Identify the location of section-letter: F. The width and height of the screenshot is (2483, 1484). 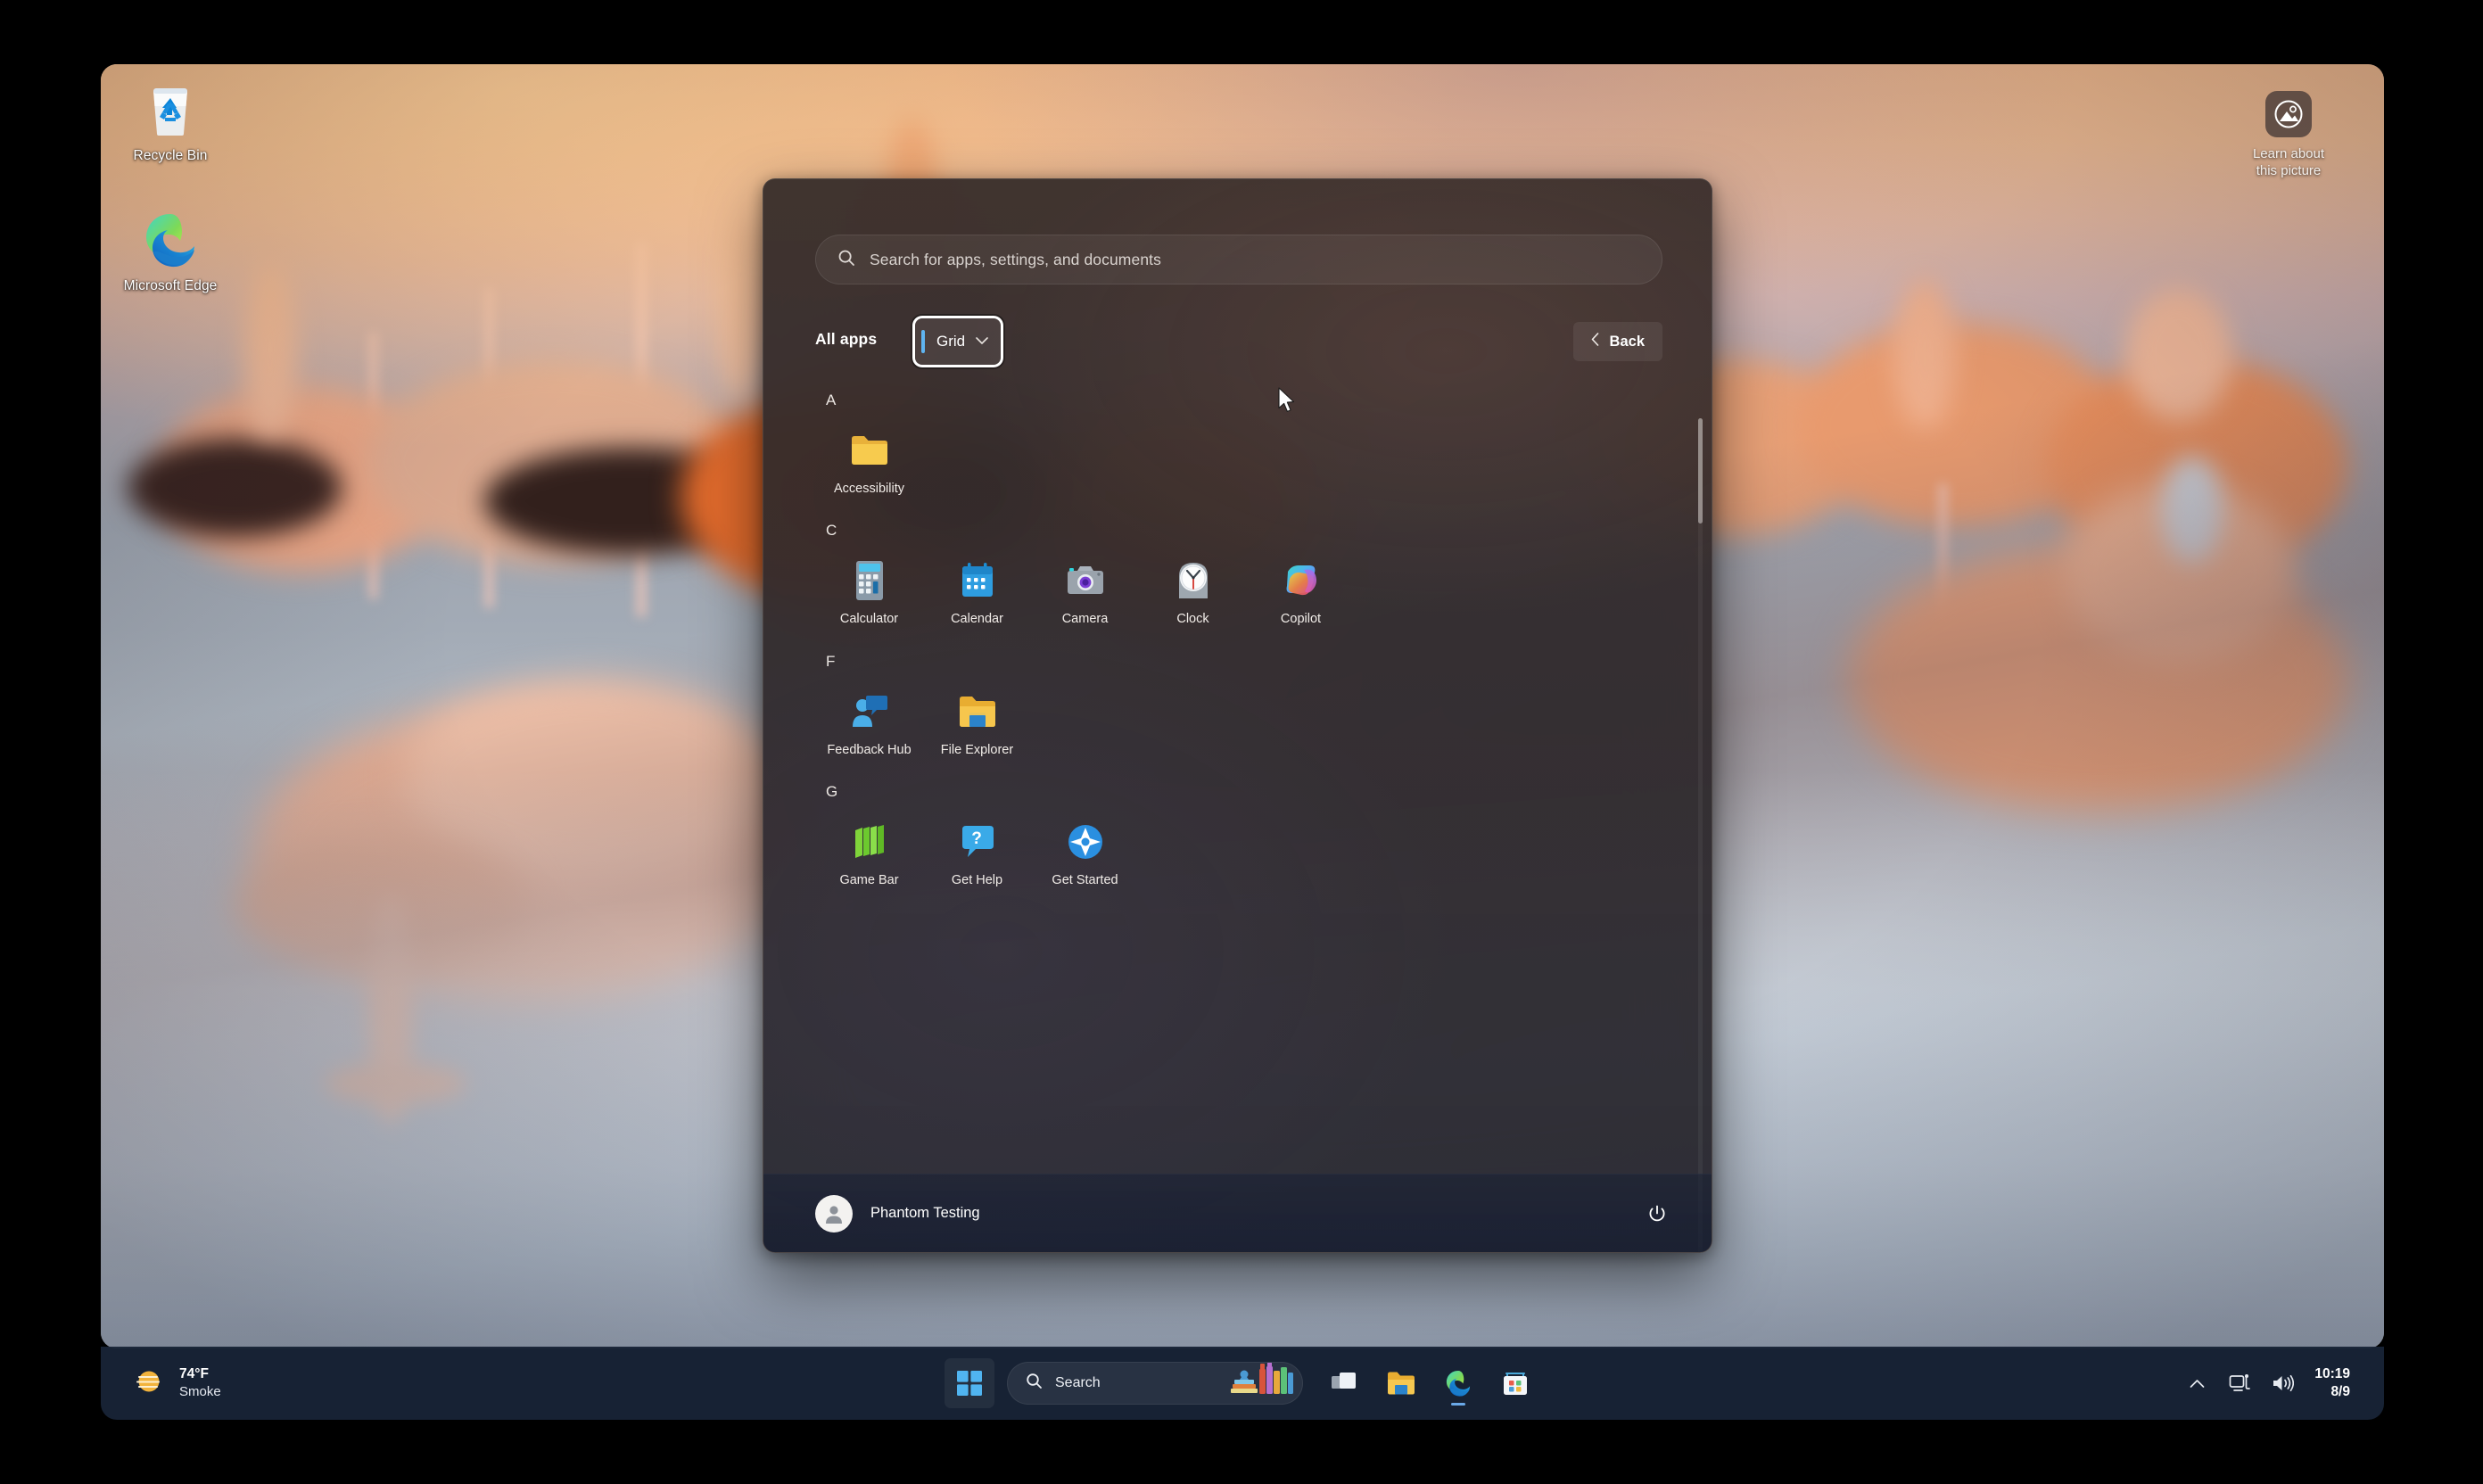
(831, 661).